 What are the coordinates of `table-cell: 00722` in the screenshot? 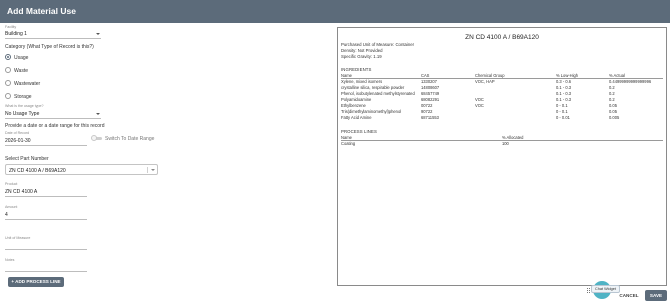 It's located at (427, 105).